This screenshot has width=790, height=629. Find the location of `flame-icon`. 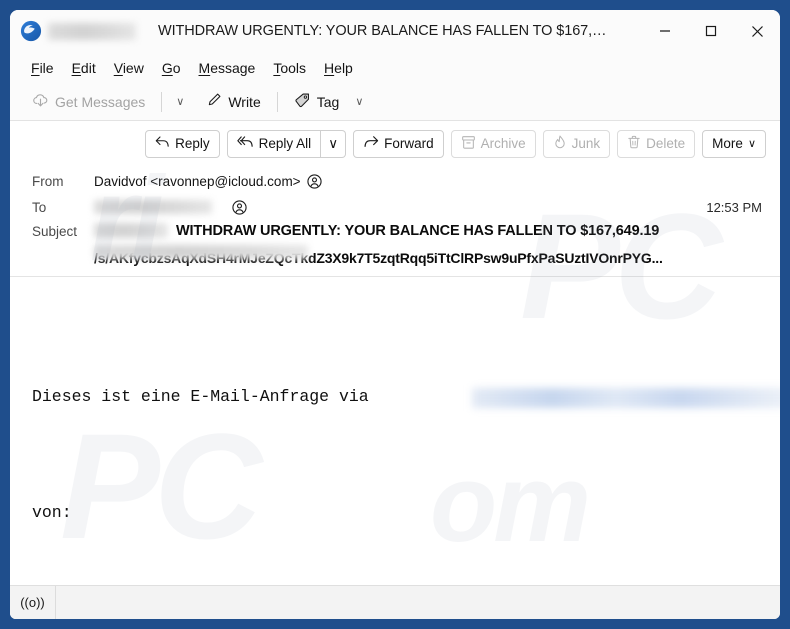

flame-icon is located at coordinates (560, 144).